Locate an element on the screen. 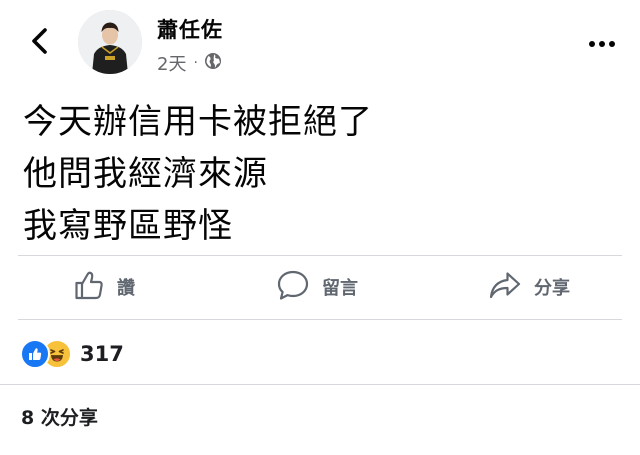  globe-icon is located at coordinates (213, 63).